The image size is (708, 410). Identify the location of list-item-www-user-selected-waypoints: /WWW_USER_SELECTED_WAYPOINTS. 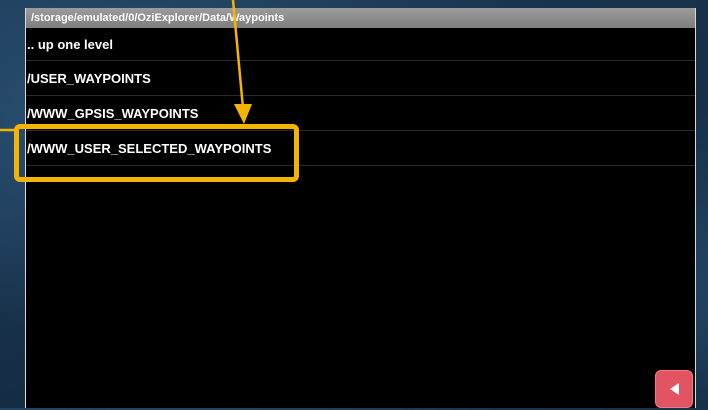
(360, 148).